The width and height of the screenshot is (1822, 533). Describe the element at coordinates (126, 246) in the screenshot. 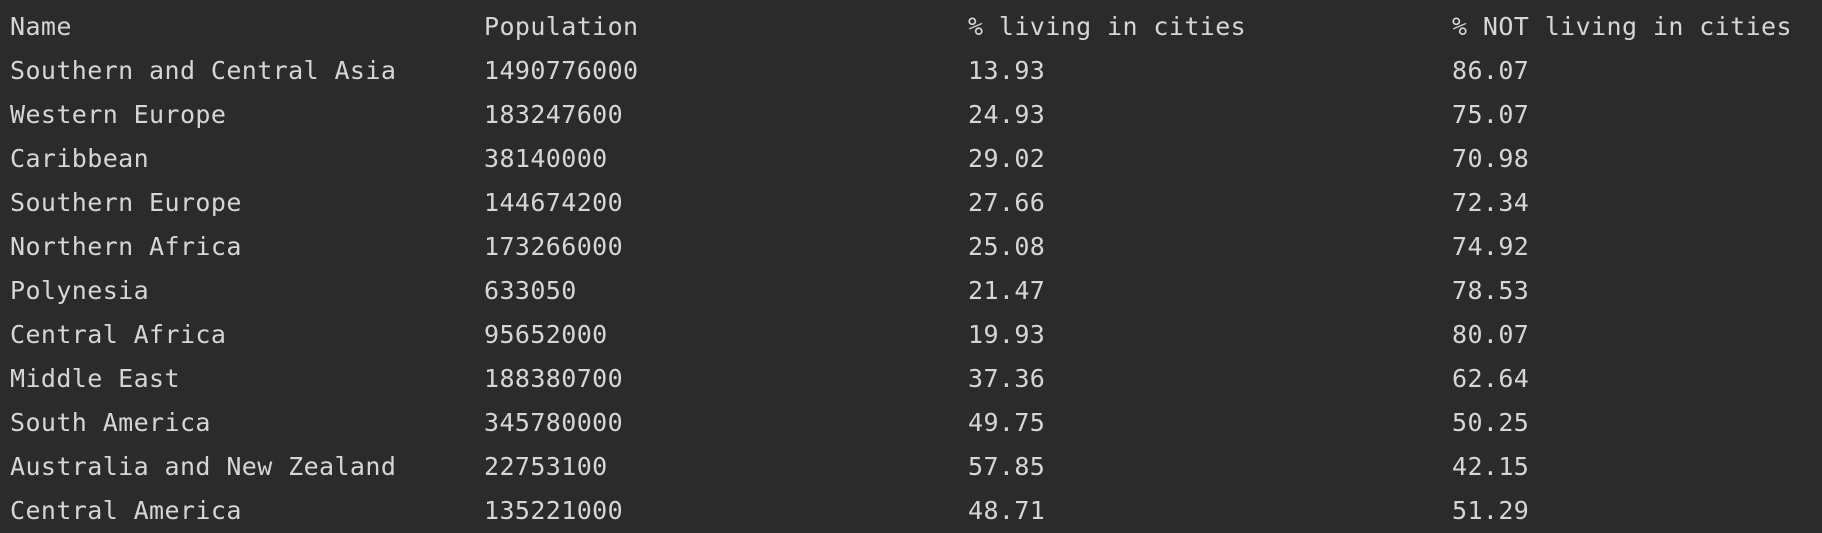

I see `cell-name: Northern Africa` at that location.